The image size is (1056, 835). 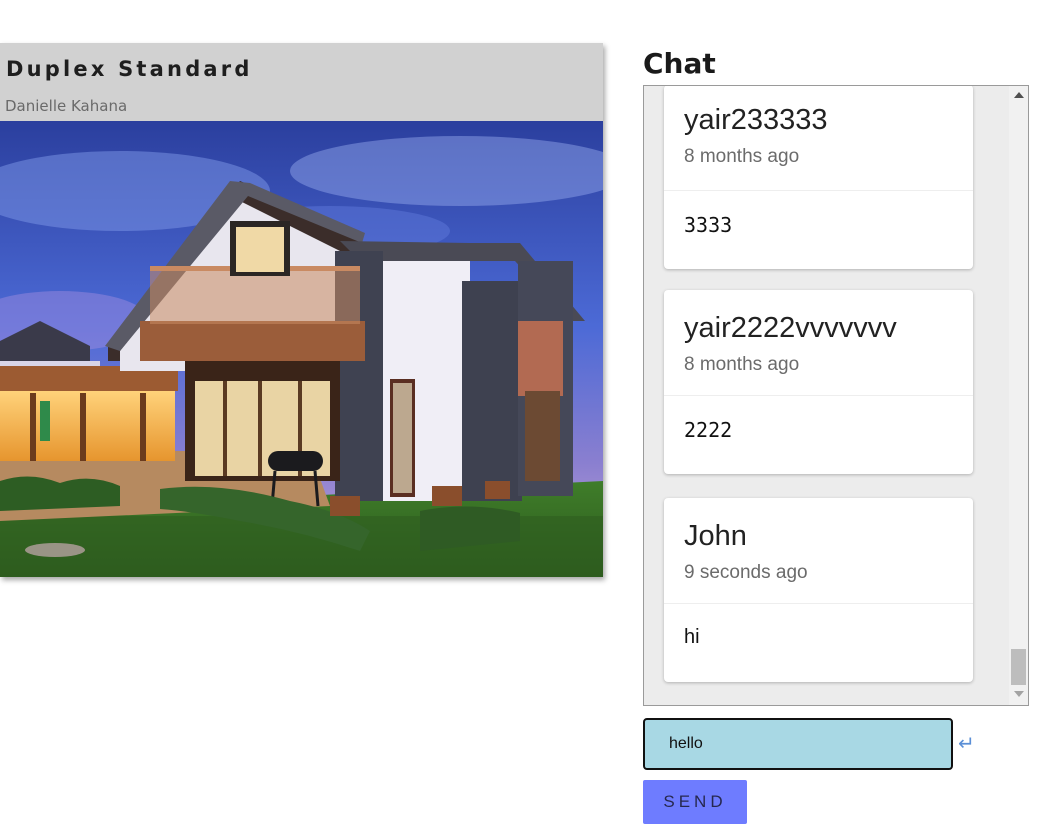 I want to click on chat-message-header: John 9 seconds ago, so click(x=818, y=551).